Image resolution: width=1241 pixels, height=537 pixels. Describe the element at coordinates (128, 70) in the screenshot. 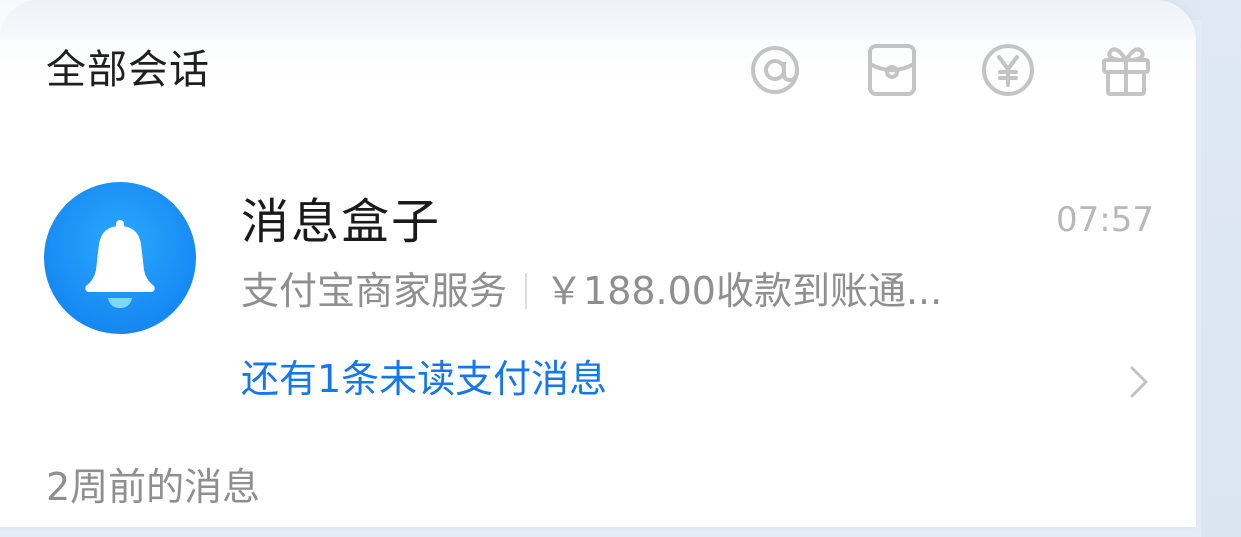

I see `page-title: 全部会话` at that location.